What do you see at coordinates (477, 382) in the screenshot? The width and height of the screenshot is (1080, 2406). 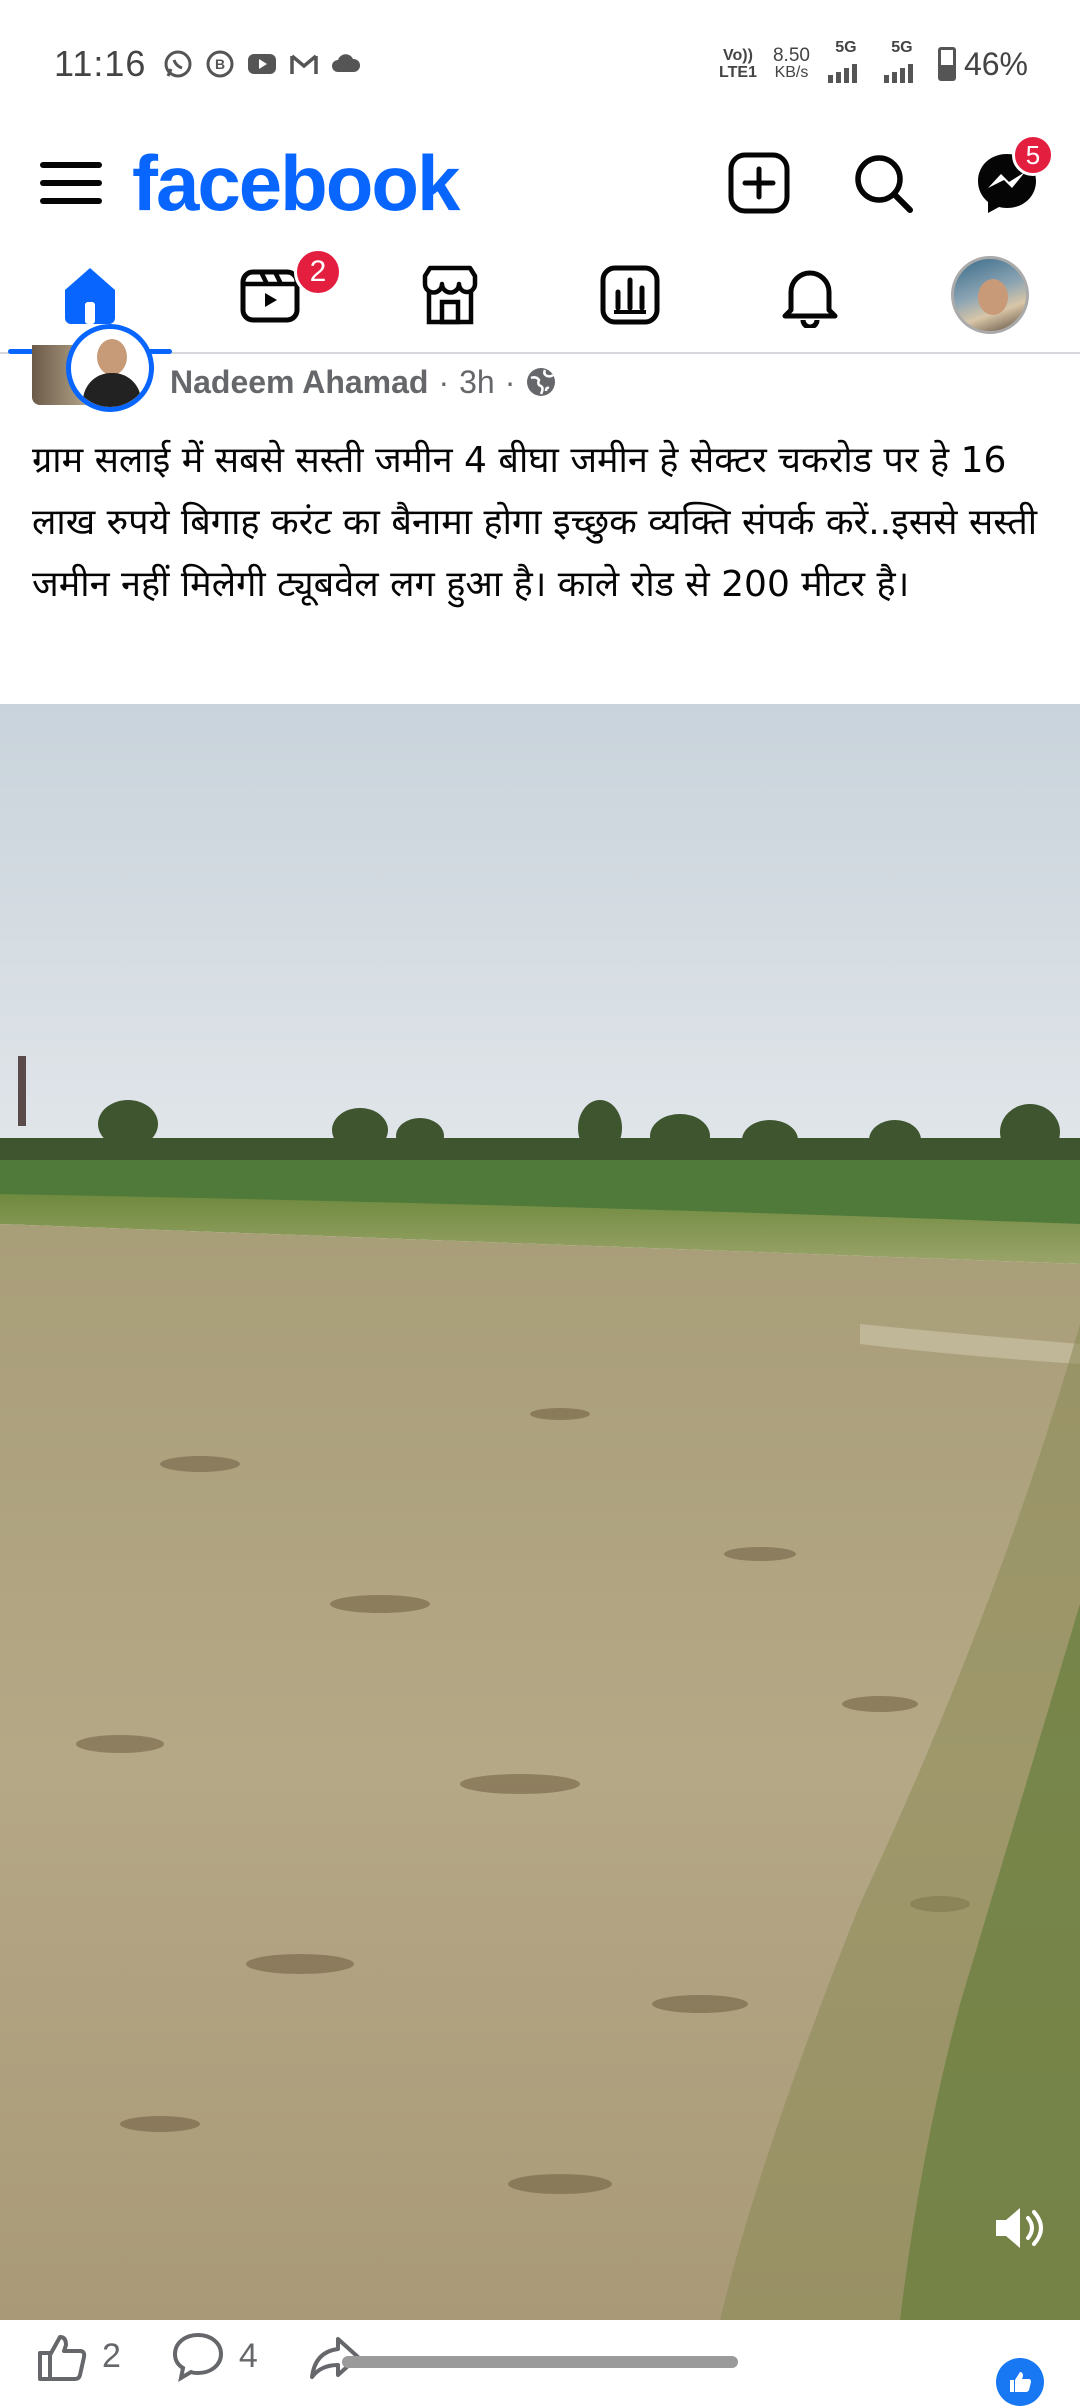 I see `post-time: 3h` at bounding box center [477, 382].